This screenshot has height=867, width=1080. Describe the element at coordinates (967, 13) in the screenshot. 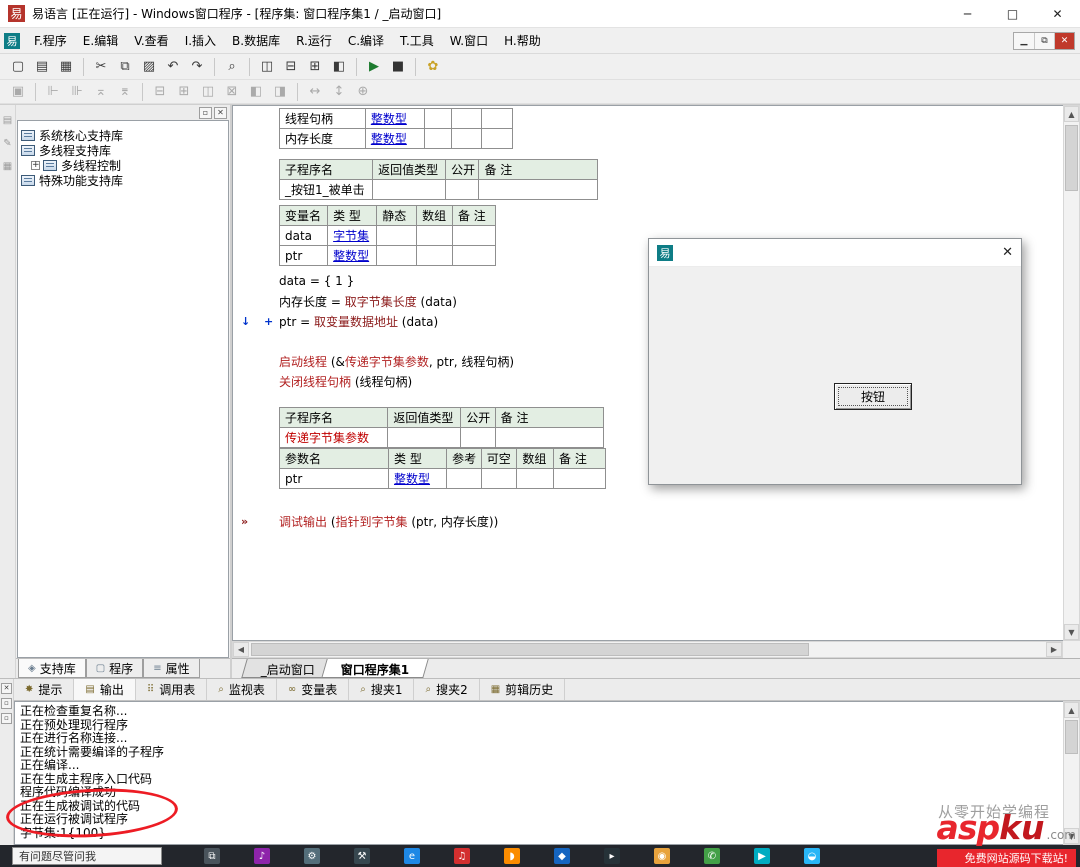

I see `minimize-button: ─` at that location.